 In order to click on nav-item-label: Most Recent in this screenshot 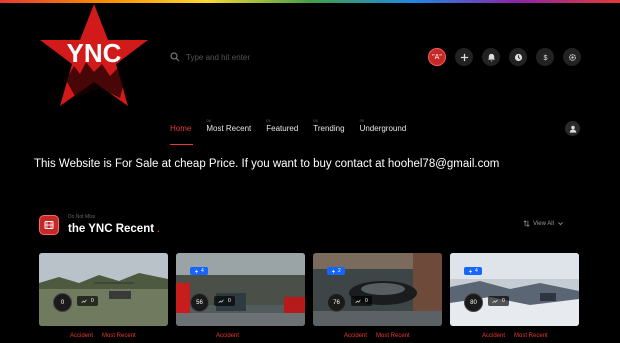, I will do `click(229, 128)`.